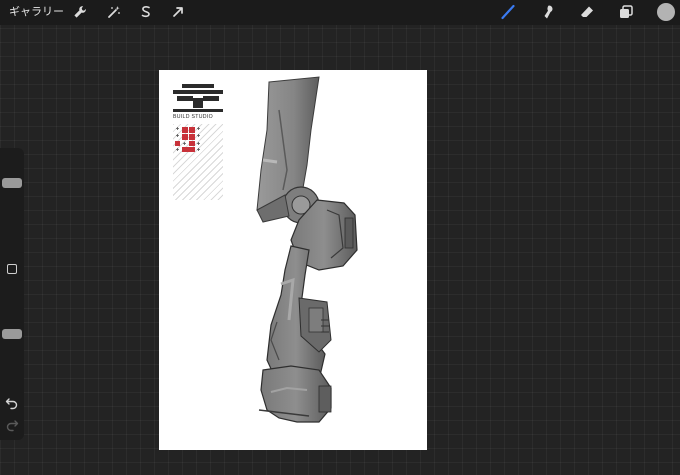 The image size is (680, 475). I want to click on top-toolbar: ギャラリー, so click(340, 12).